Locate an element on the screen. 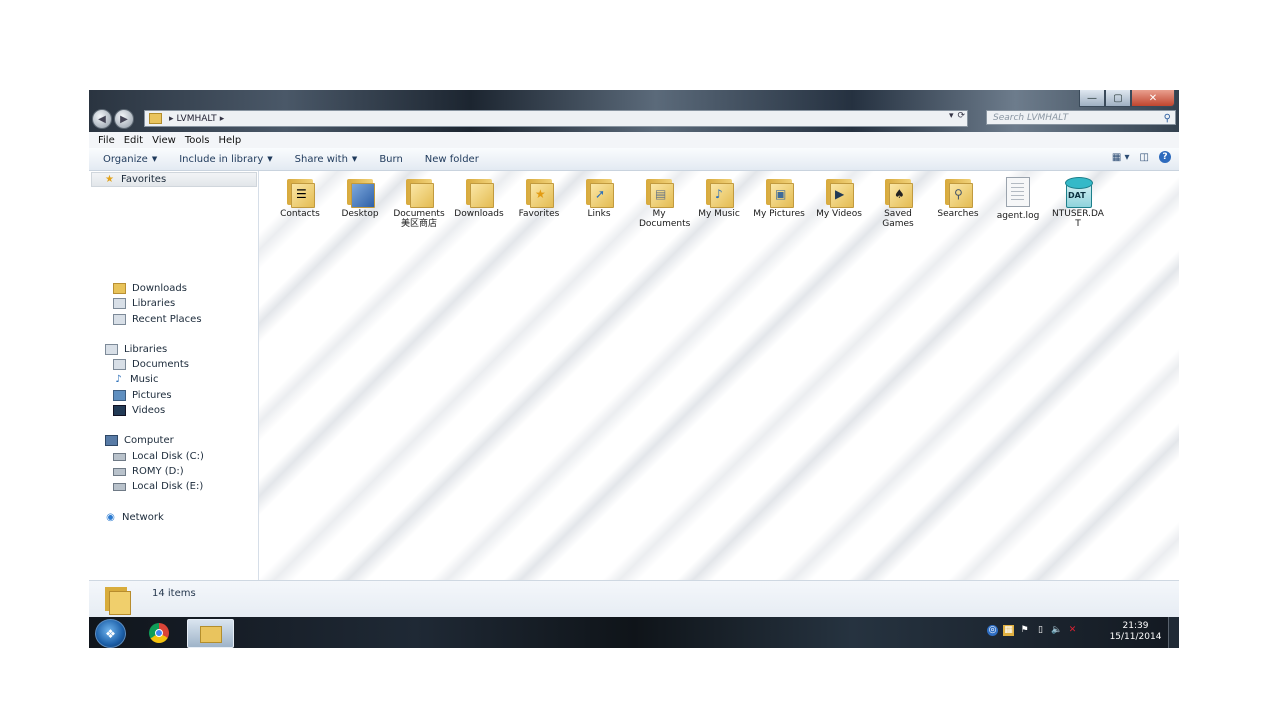 The height and width of the screenshot is (720, 1280). agent-log-file: agent.log is located at coordinates (1018, 199).